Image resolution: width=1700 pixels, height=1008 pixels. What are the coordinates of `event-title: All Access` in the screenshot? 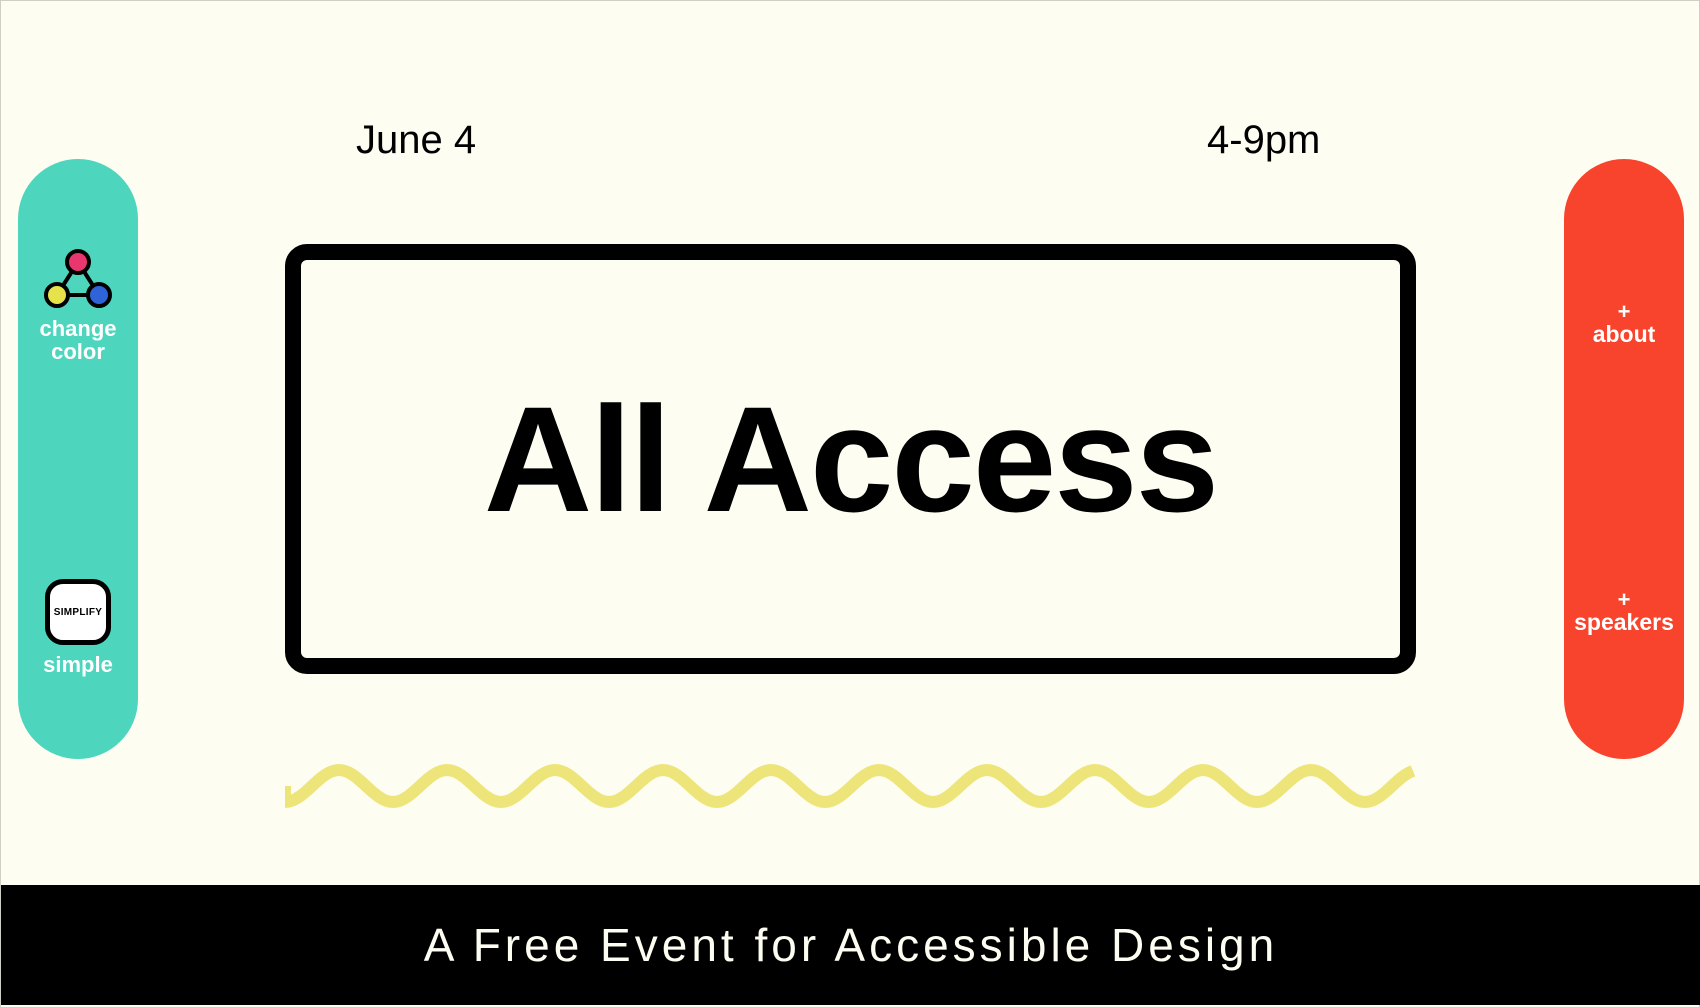 It's located at (851, 458).